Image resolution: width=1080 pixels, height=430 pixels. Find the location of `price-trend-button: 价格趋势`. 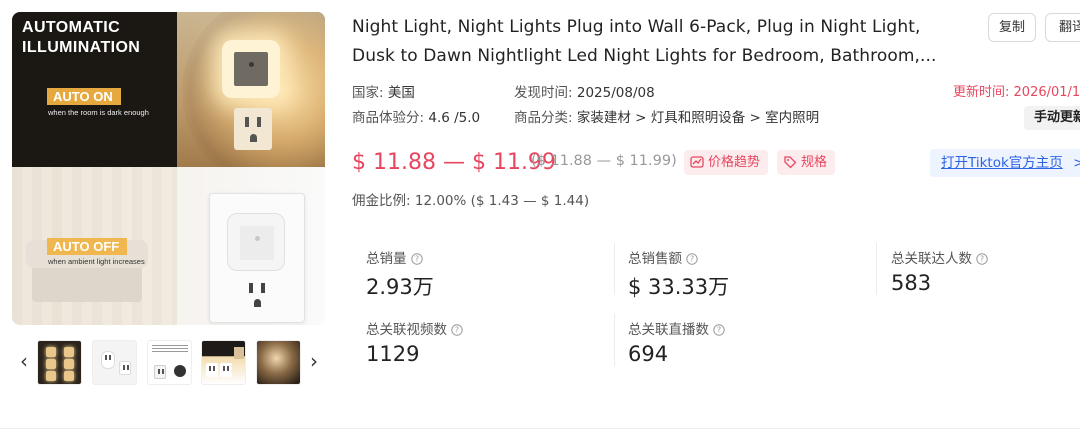

price-trend-button: 价格趋势 is located at coordinates (726, 162).